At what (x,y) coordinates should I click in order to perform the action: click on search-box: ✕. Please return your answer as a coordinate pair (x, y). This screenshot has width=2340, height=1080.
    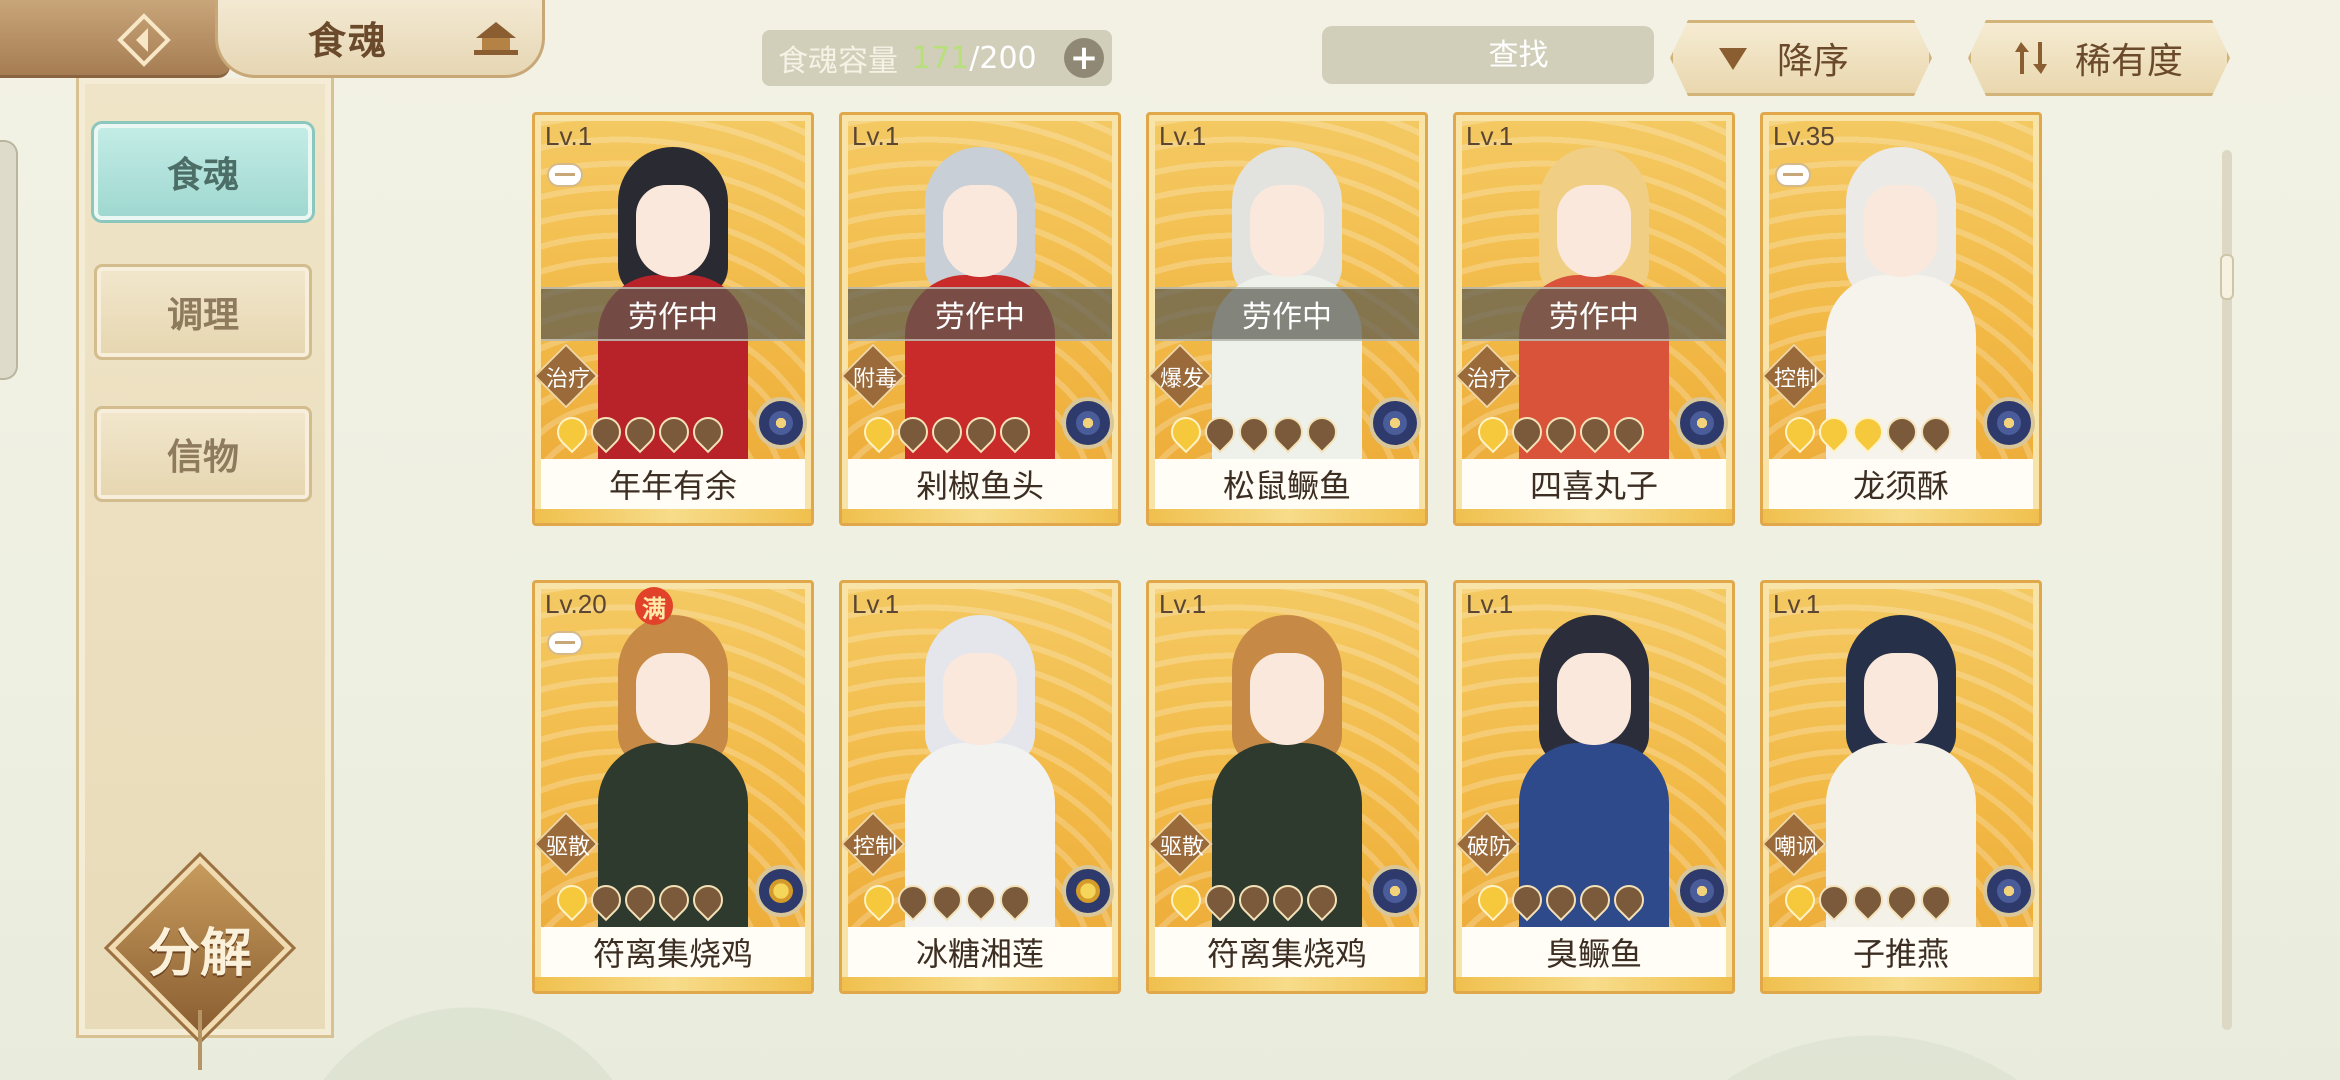
    Looking at the image, I should click on (1529, 55).